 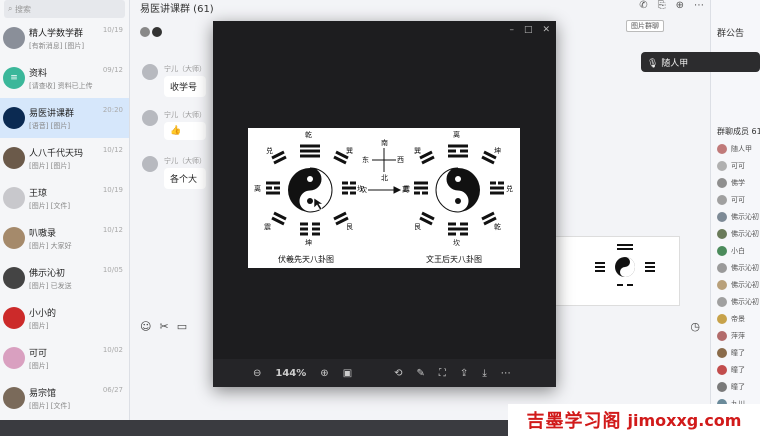 What do you see at coordinates (662, 5) in the screenshot?
I see `share-icon: ⎘` at bounding box center [662, 5].